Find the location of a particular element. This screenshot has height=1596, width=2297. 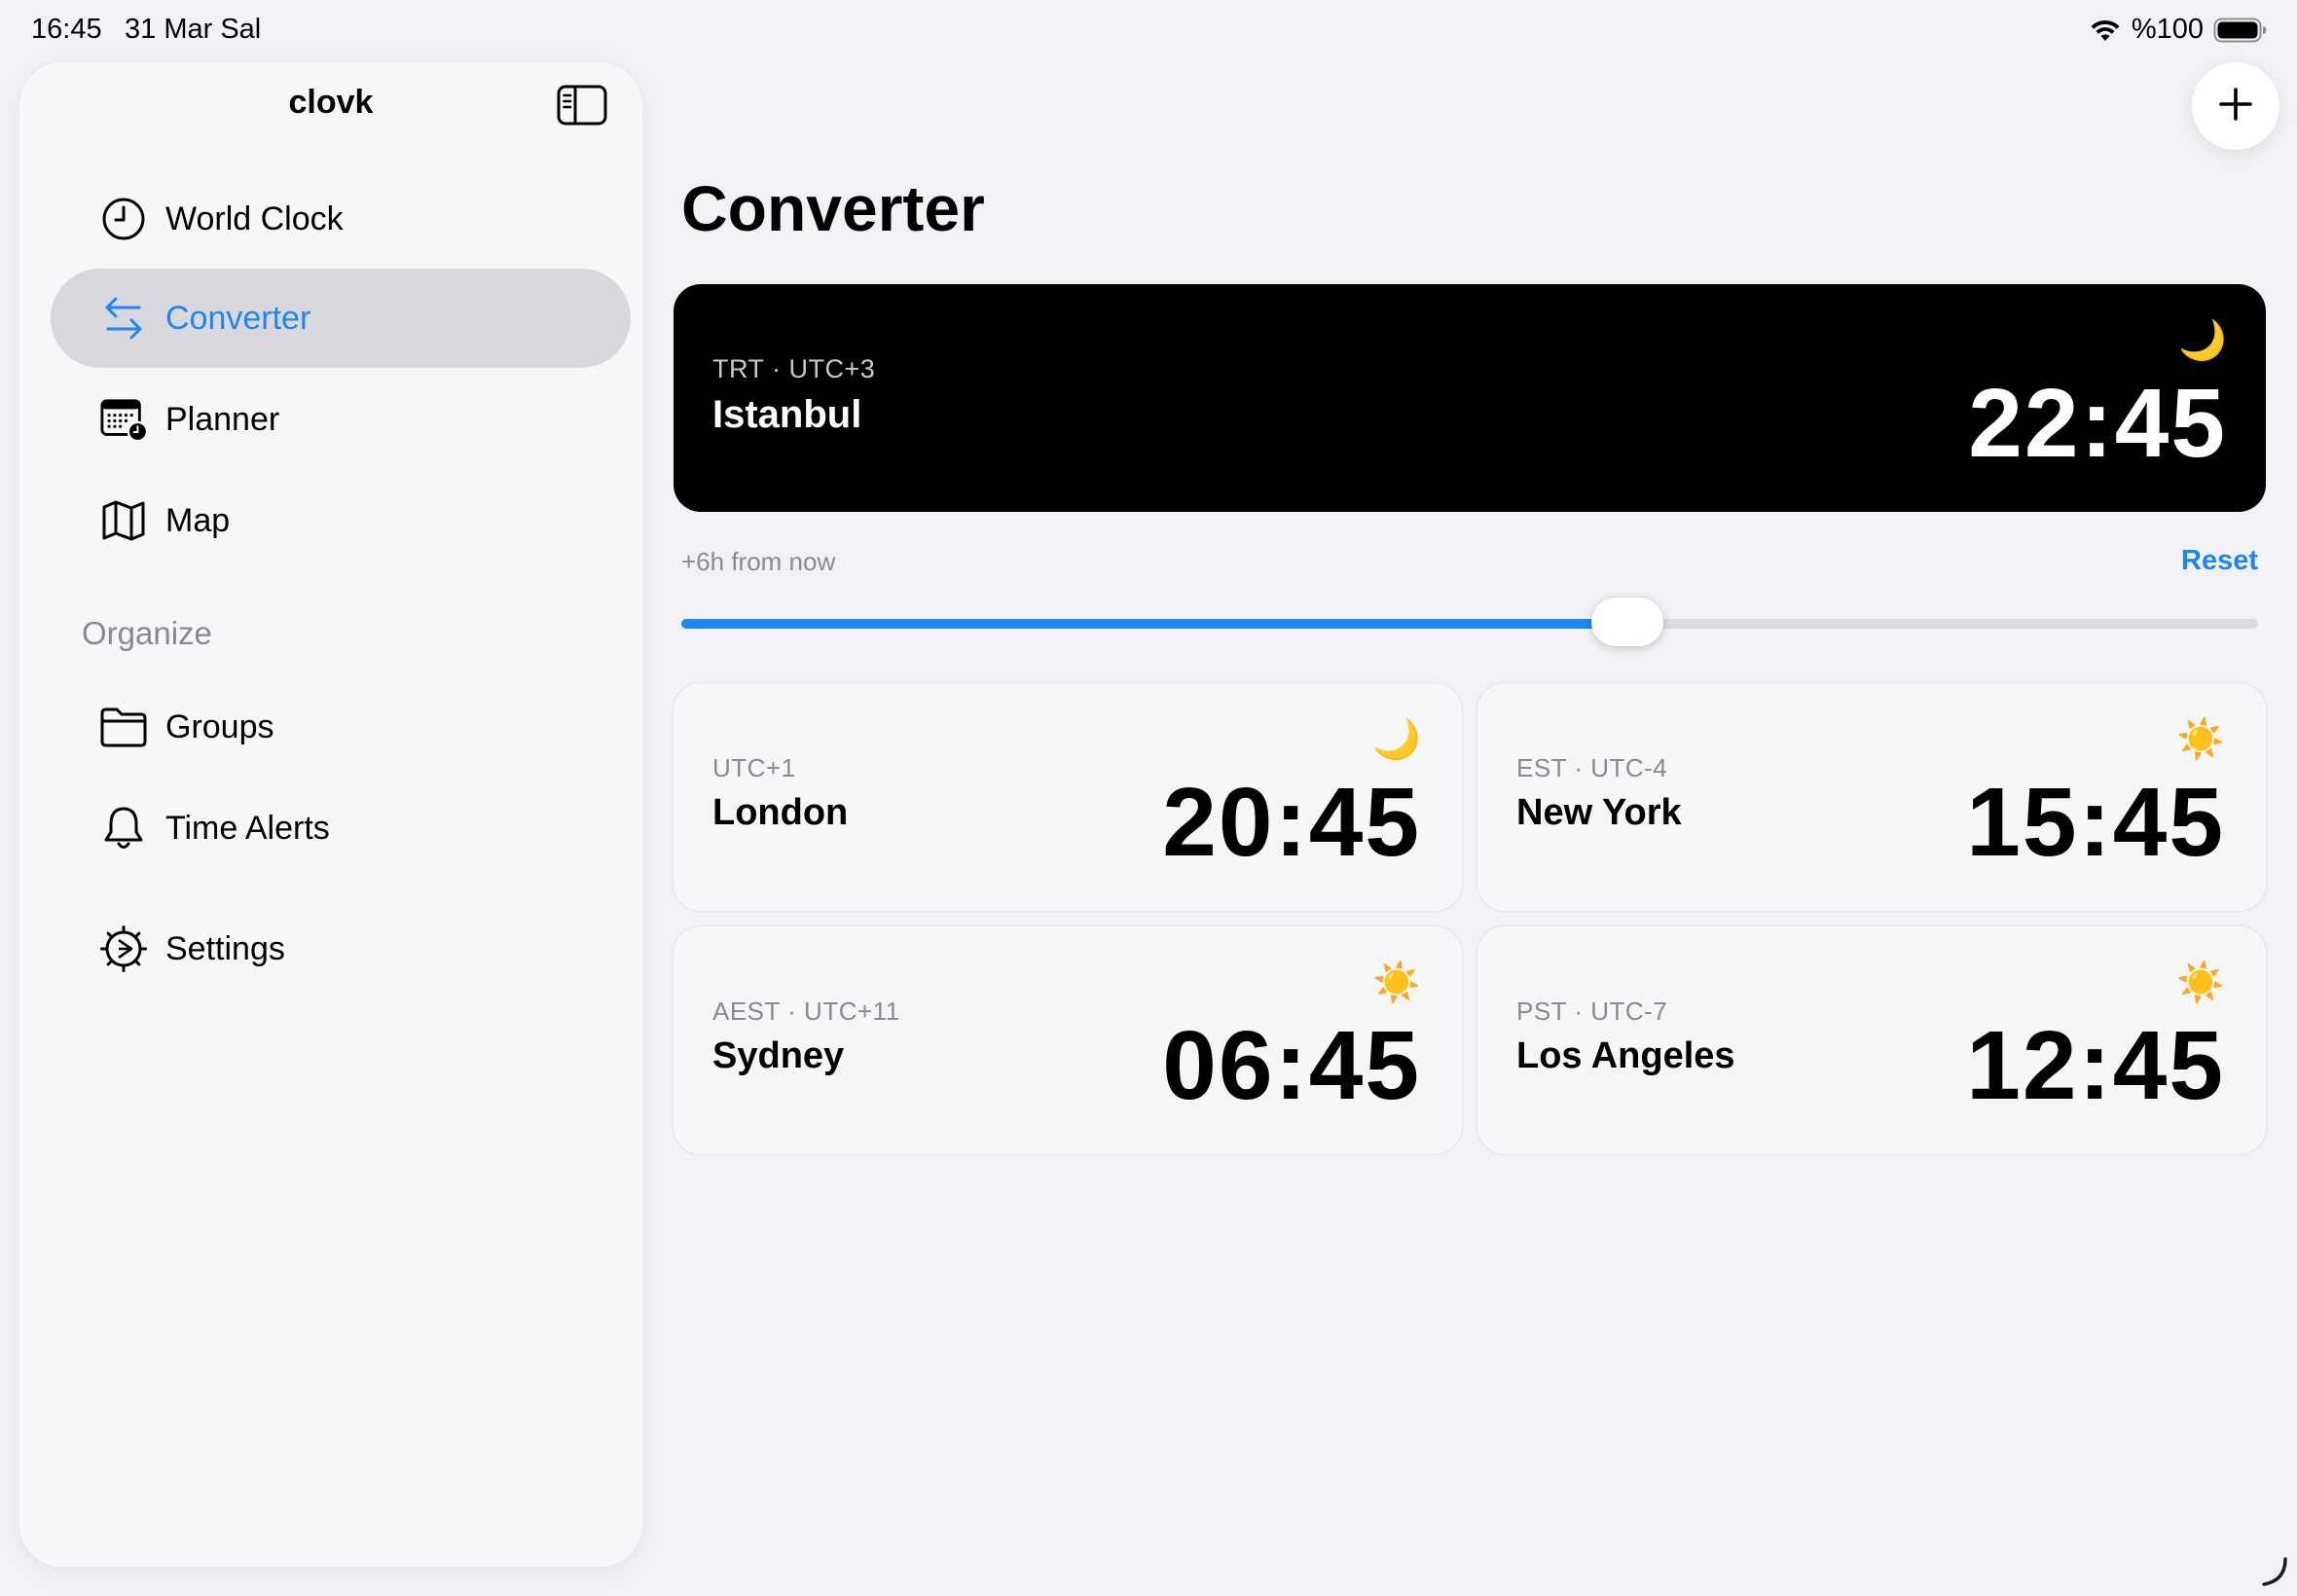

timezone-label: AEST · UTC+11 is located at coordinates (806, 1011).